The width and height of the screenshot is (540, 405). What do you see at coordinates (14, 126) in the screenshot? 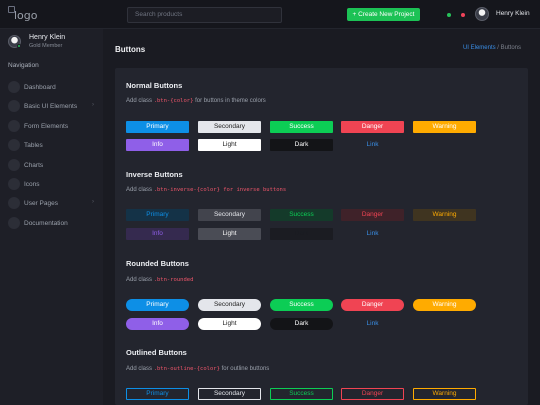
I see `form-icon` at bounding box center [14, 126].